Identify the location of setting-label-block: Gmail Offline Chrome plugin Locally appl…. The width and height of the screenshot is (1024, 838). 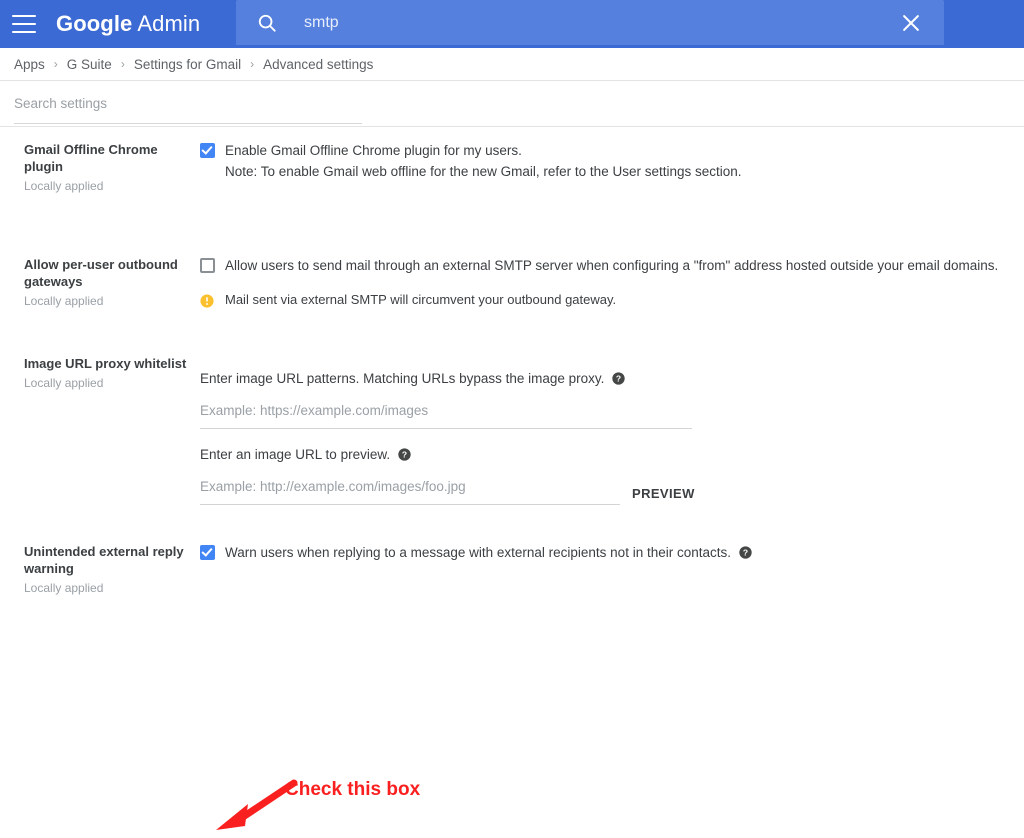
(112, 167).